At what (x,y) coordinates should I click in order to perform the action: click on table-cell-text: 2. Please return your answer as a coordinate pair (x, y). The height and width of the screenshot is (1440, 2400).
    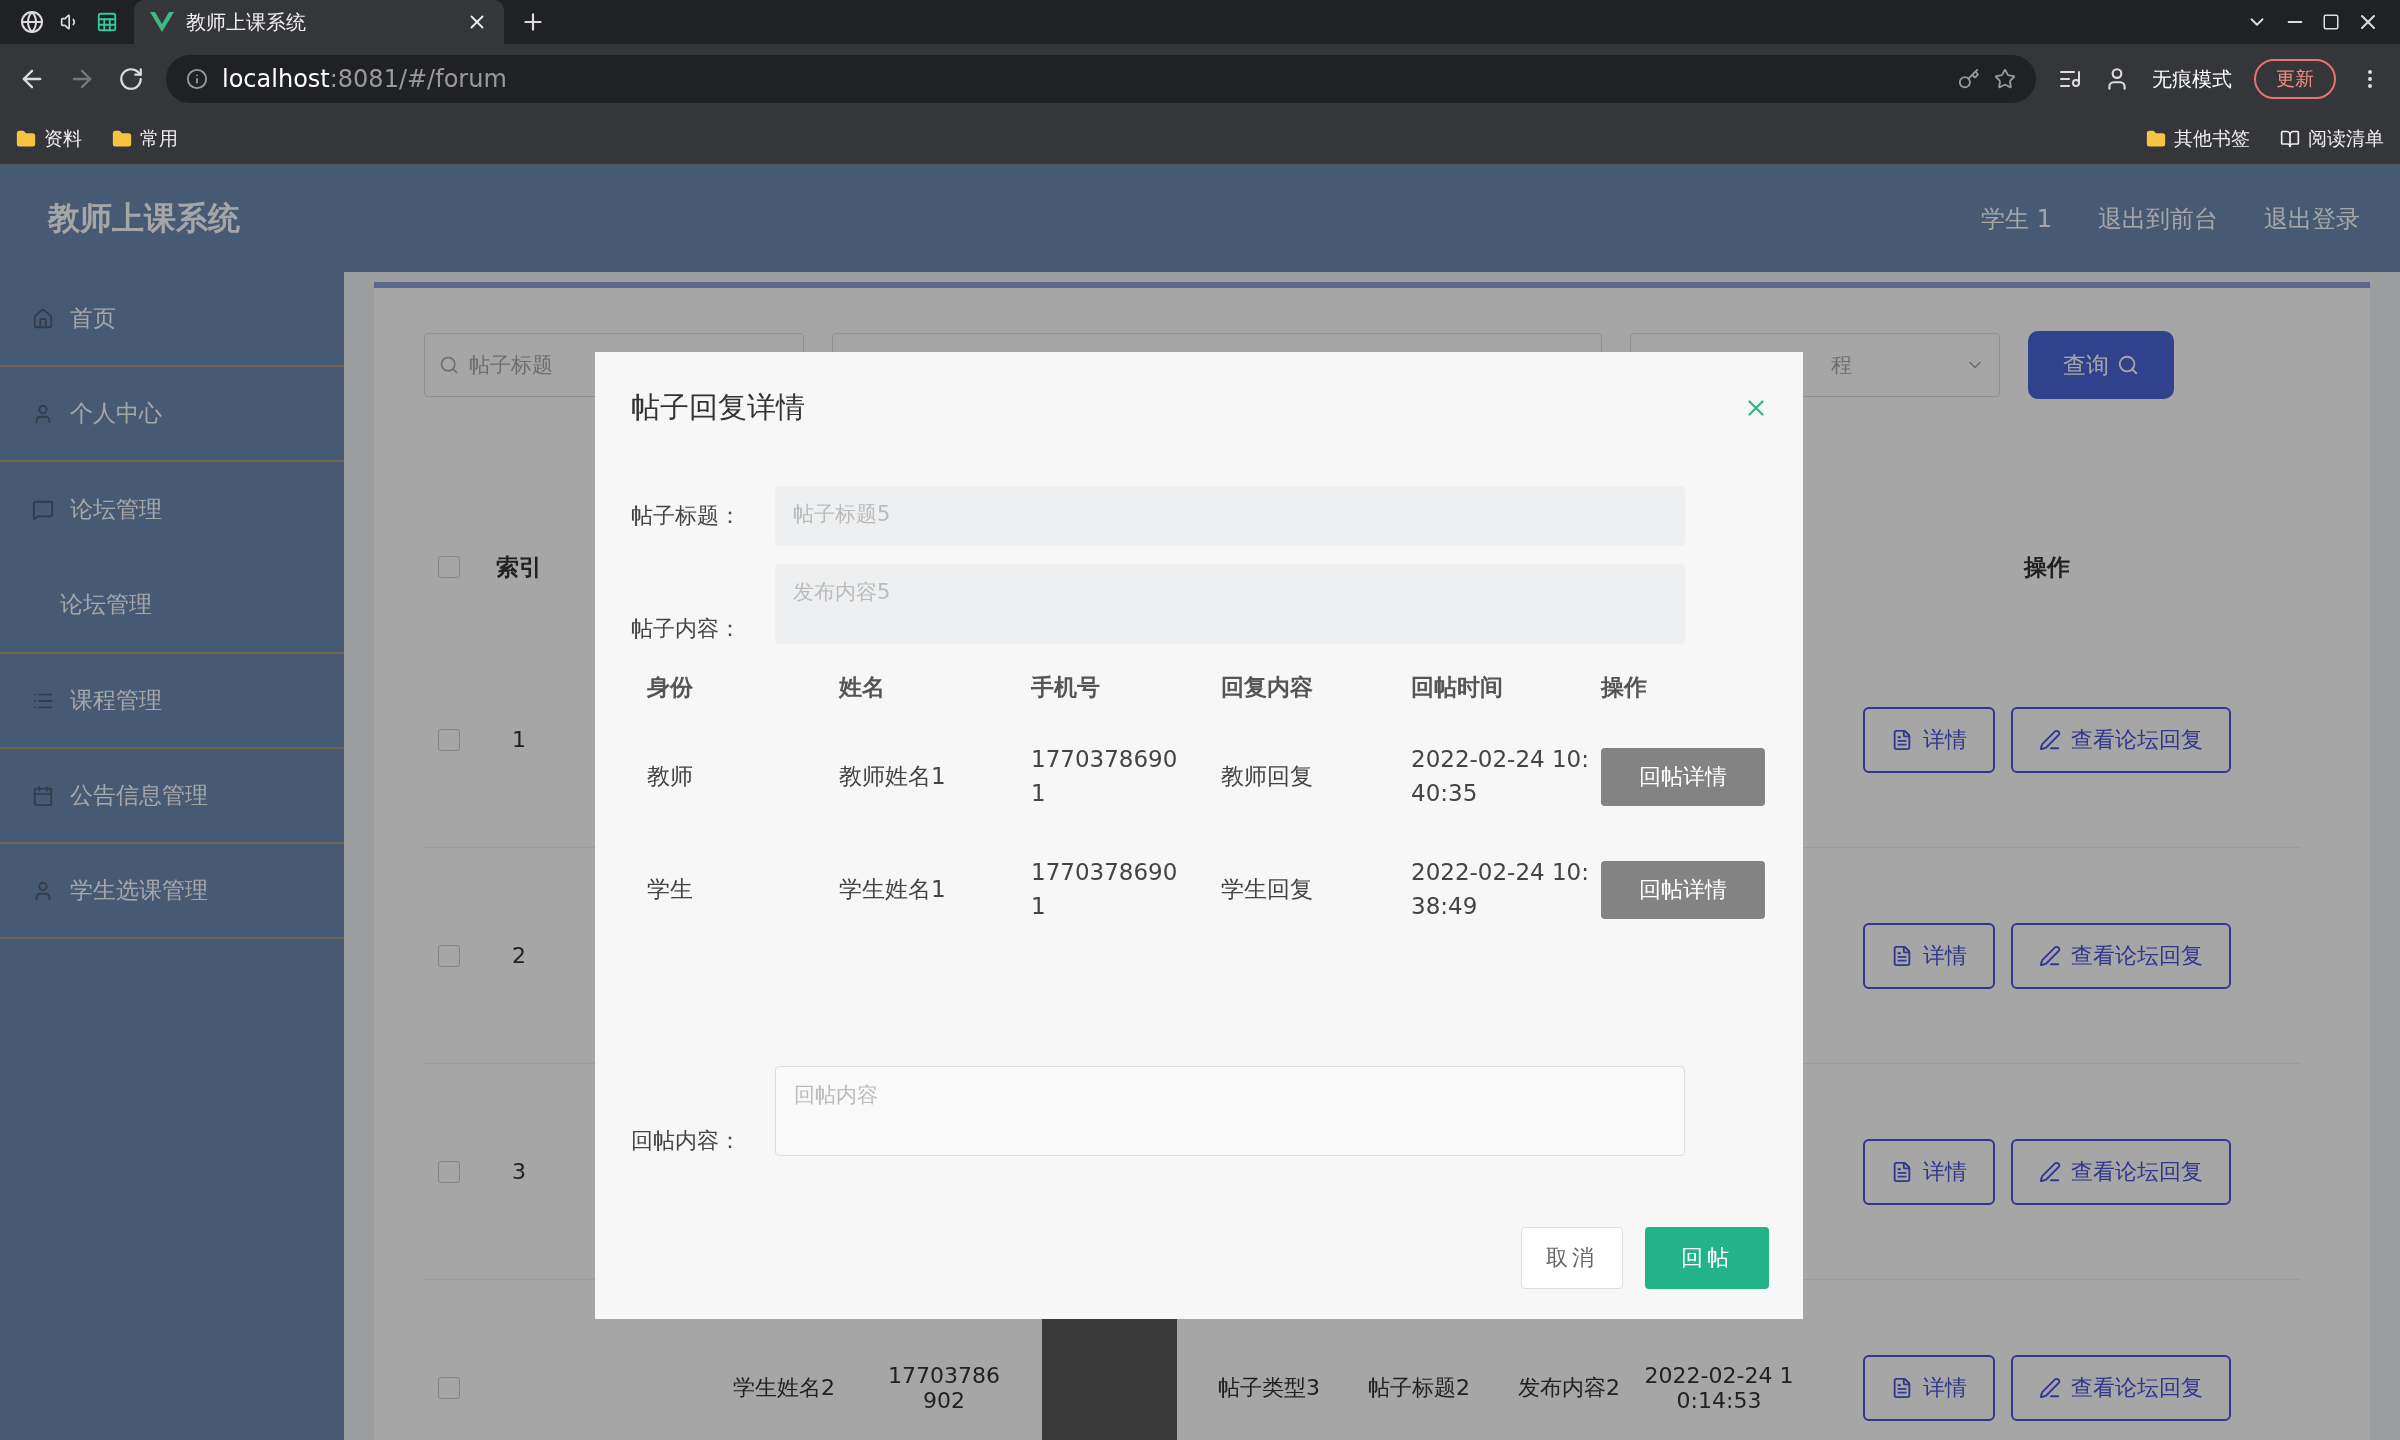
    Looking at the image, I should click on (519, 955).